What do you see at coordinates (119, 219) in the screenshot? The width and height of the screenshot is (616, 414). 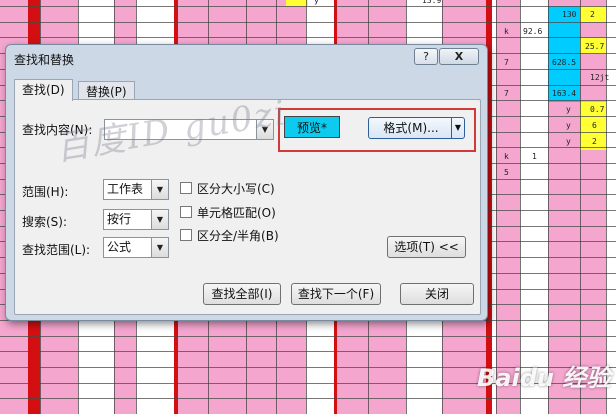 I see `search-value: 按行` at bounding box center [119, 219].